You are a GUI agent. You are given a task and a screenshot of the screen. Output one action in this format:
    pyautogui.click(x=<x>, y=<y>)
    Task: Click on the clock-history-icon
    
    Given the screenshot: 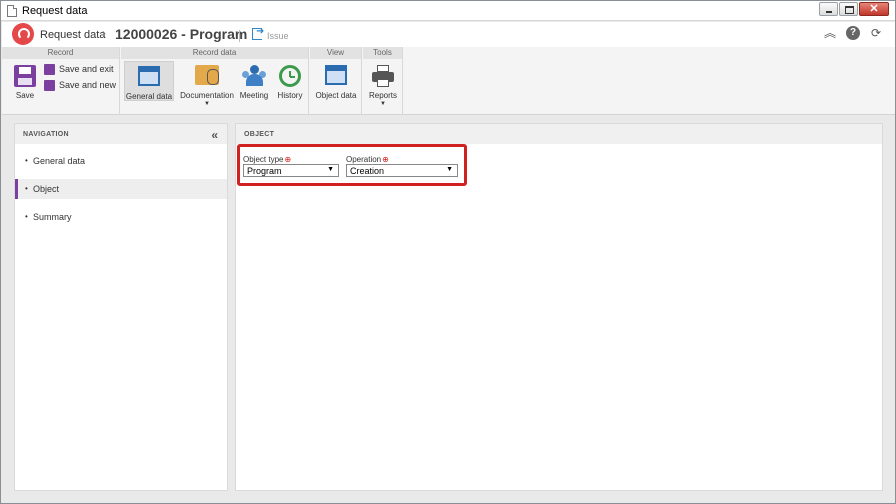 What is the action you would take?
    pyautogui.click(x=290, y=76)
    